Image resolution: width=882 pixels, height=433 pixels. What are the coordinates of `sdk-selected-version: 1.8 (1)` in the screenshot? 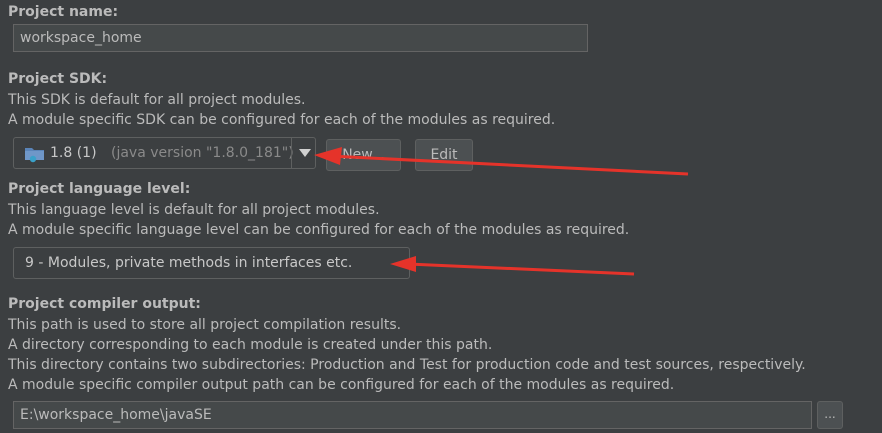 It's located at (73, 153).